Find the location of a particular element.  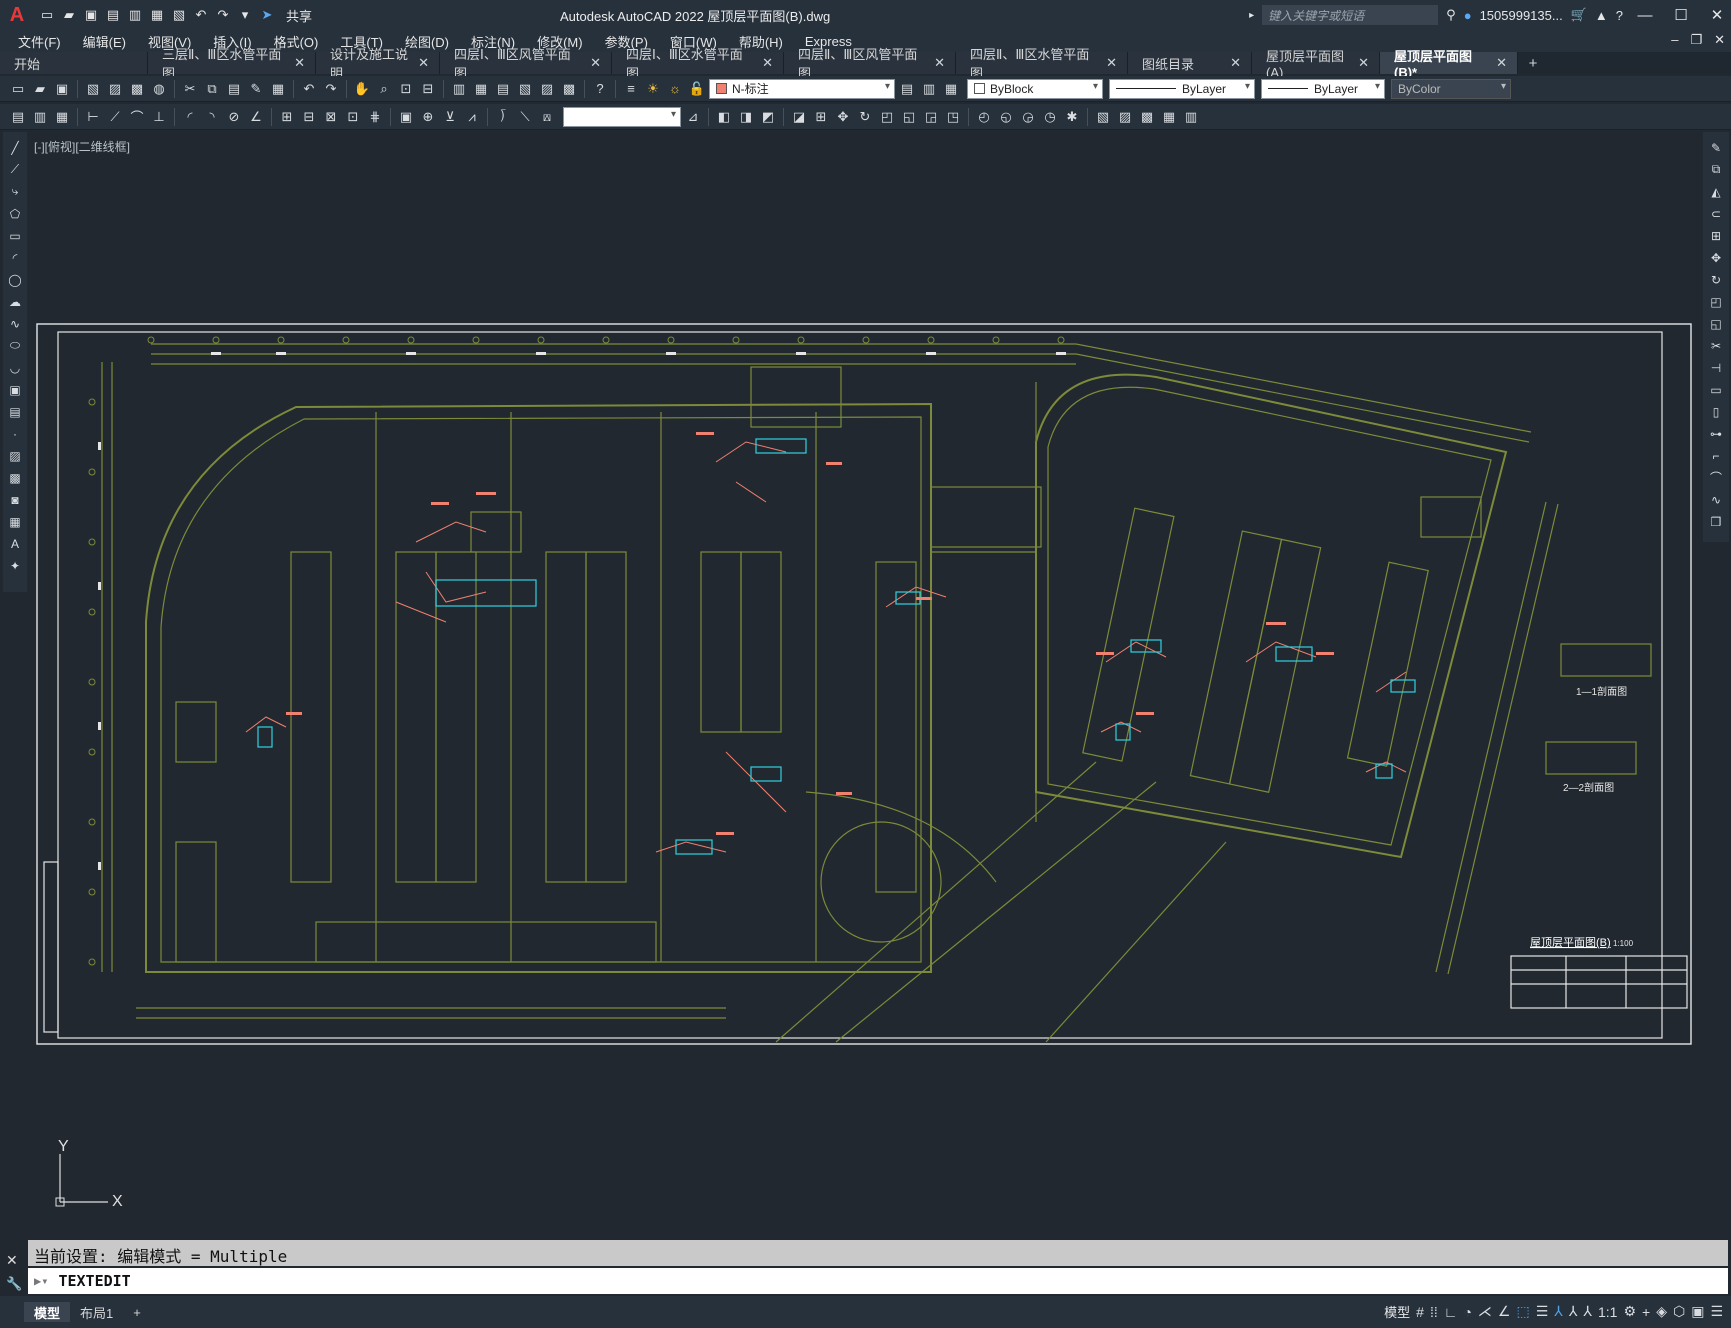

hatch-icon: ▦ is located at coordinates (1169, 117).